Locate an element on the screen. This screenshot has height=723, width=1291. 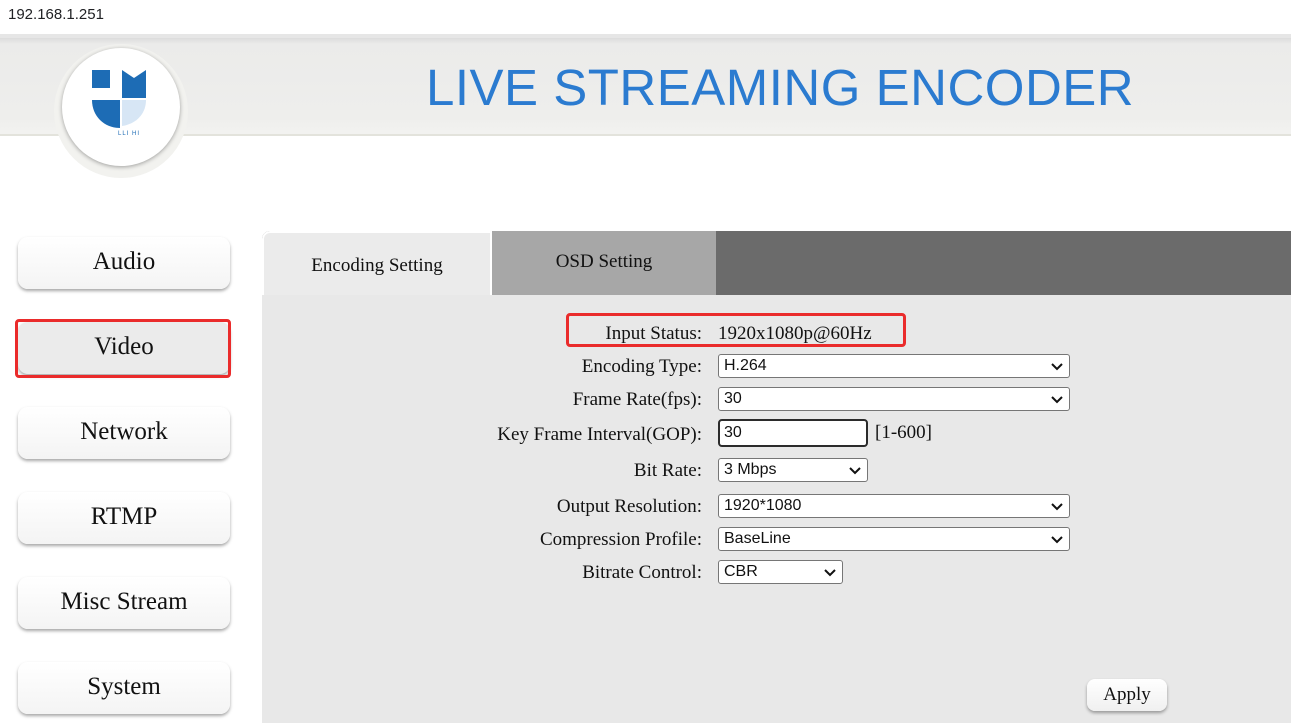
logo-icon is located at coordinates (119, 99).